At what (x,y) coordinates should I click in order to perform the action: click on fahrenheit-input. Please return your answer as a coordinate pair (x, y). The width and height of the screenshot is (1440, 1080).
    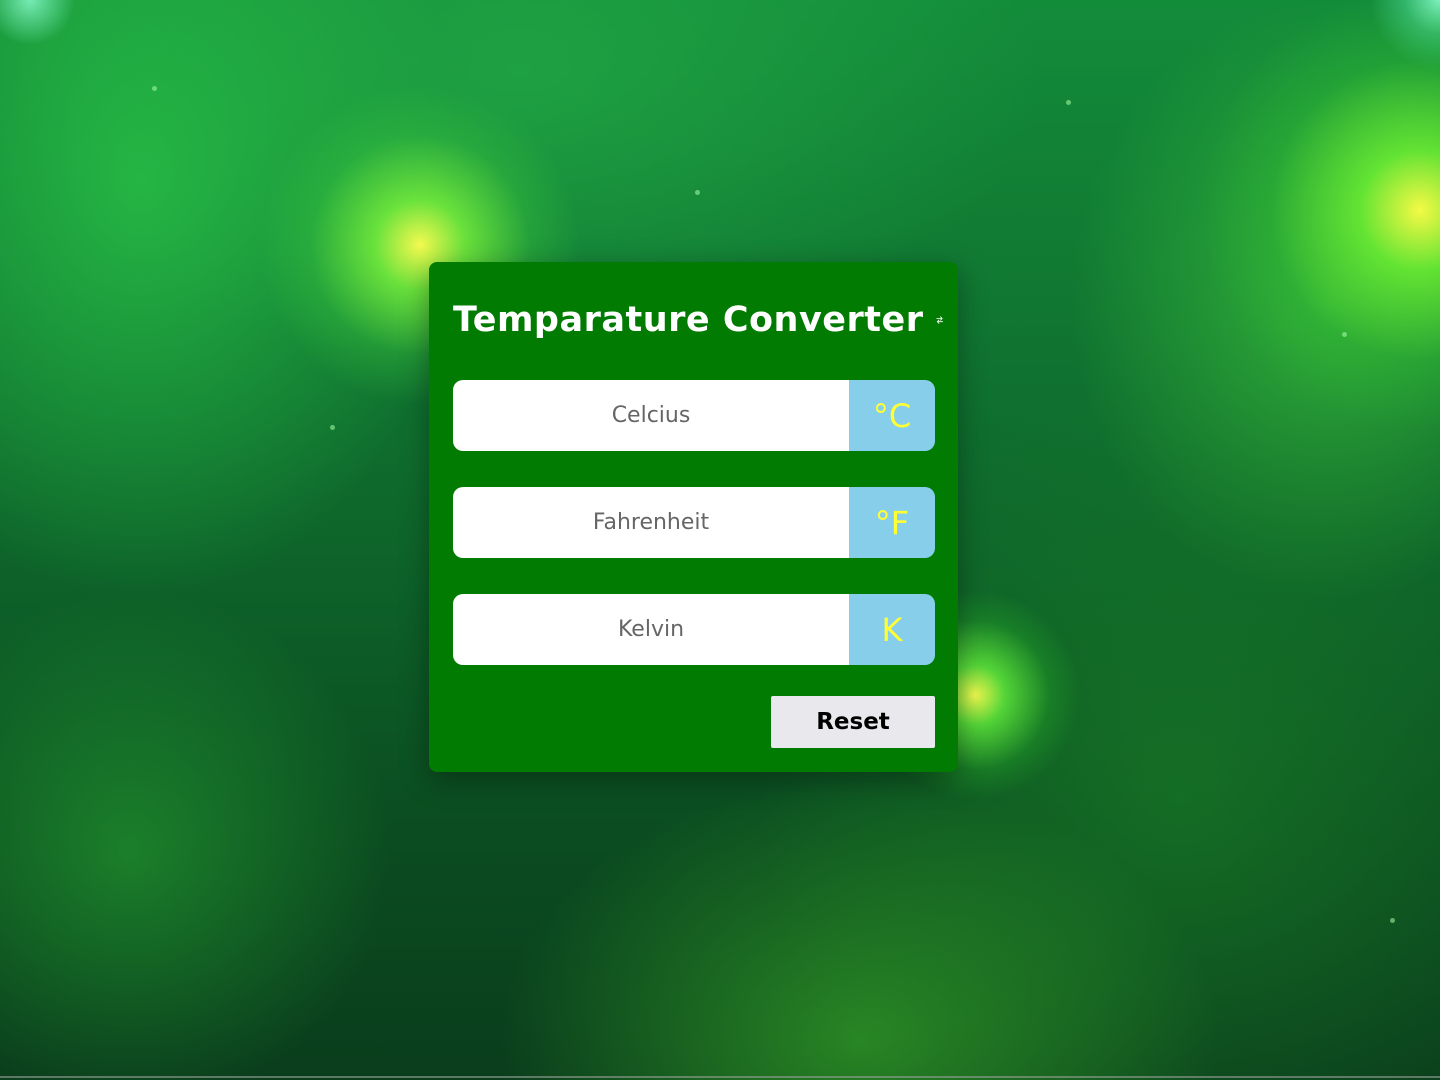
    Looking at the image, I should click on (651, 522).